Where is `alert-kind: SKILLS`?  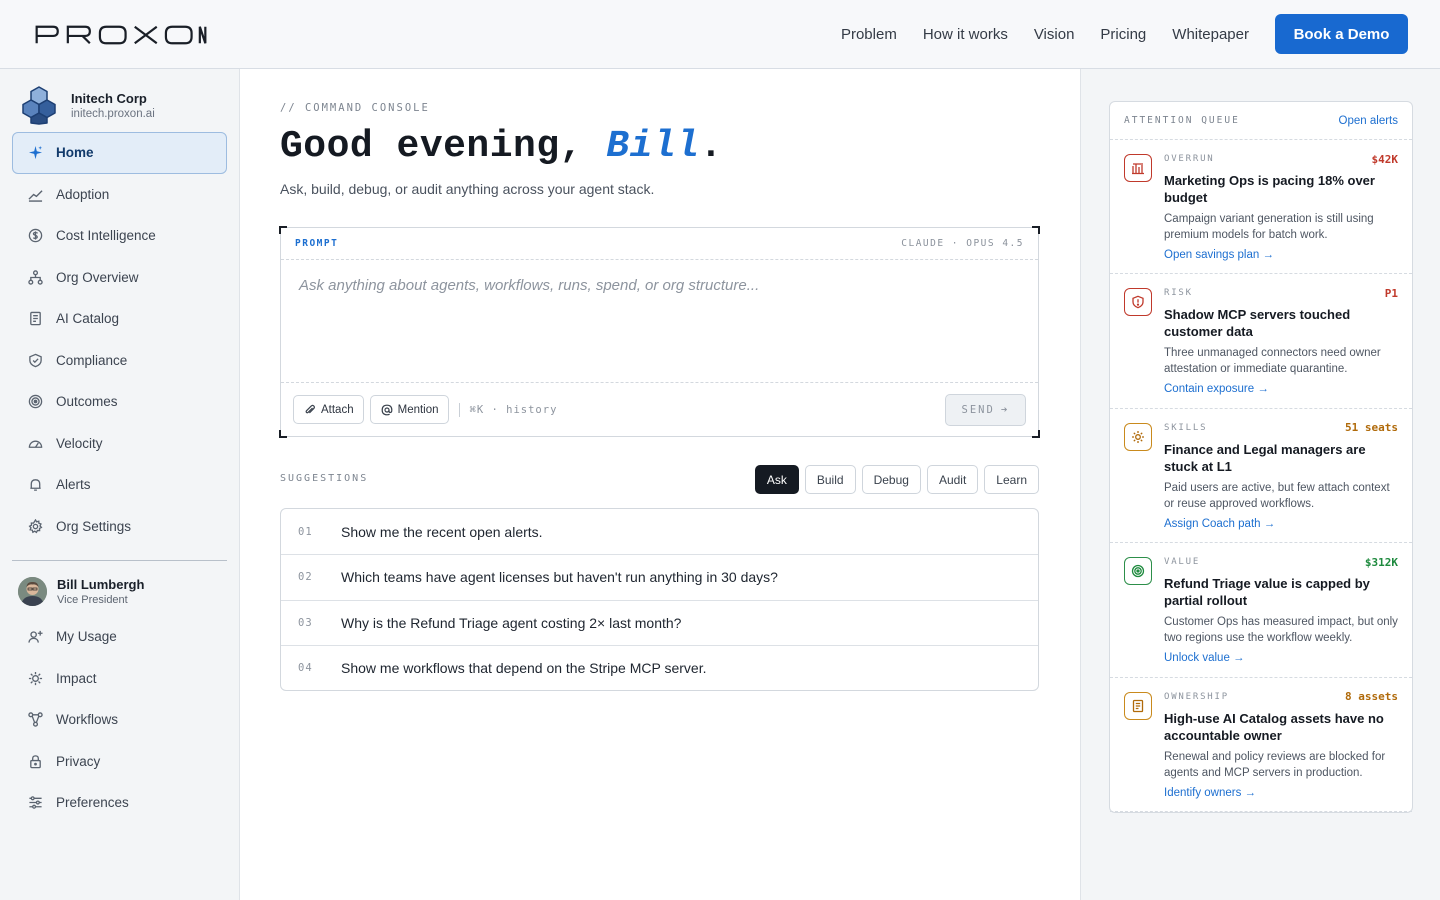
alert-kind: SKILLS is located at coordinates (1186, 427).